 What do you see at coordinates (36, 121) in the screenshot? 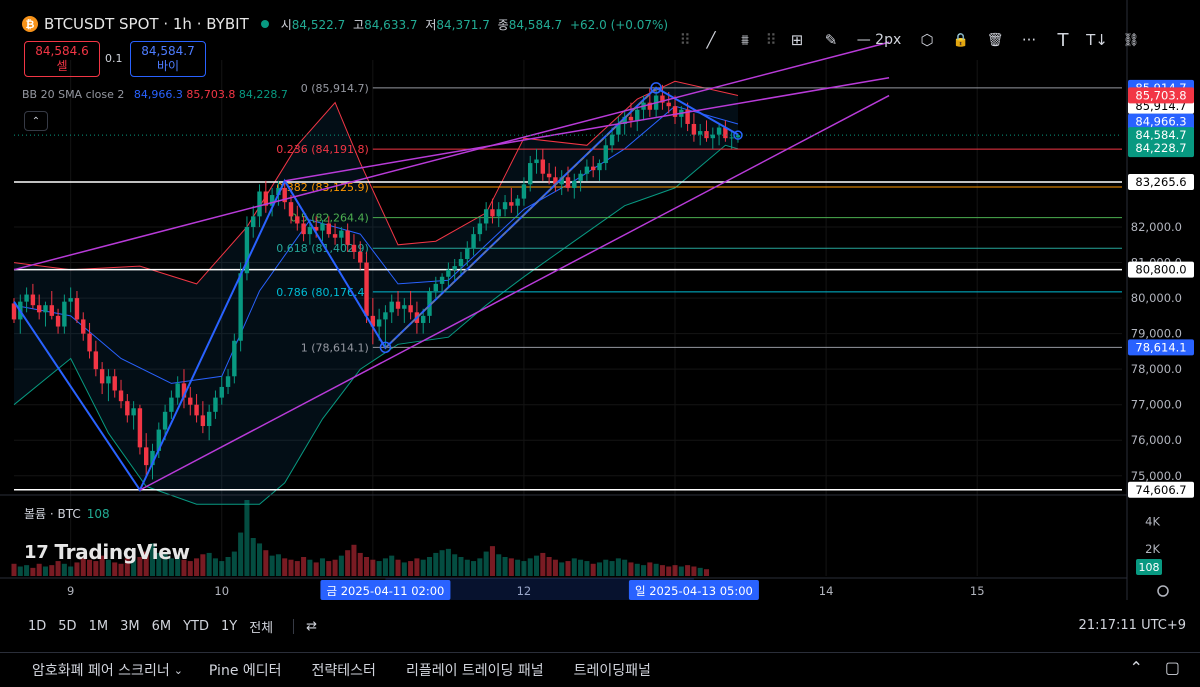
I see `legend-collapse-button: ⌃` at bounding box center [36, 121].